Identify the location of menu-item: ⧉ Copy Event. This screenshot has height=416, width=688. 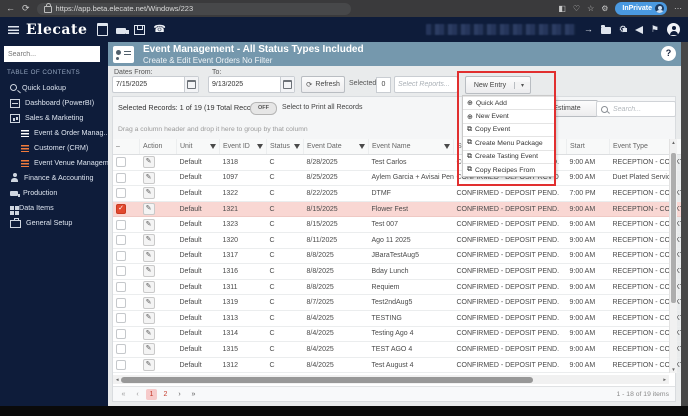
(509, 129).